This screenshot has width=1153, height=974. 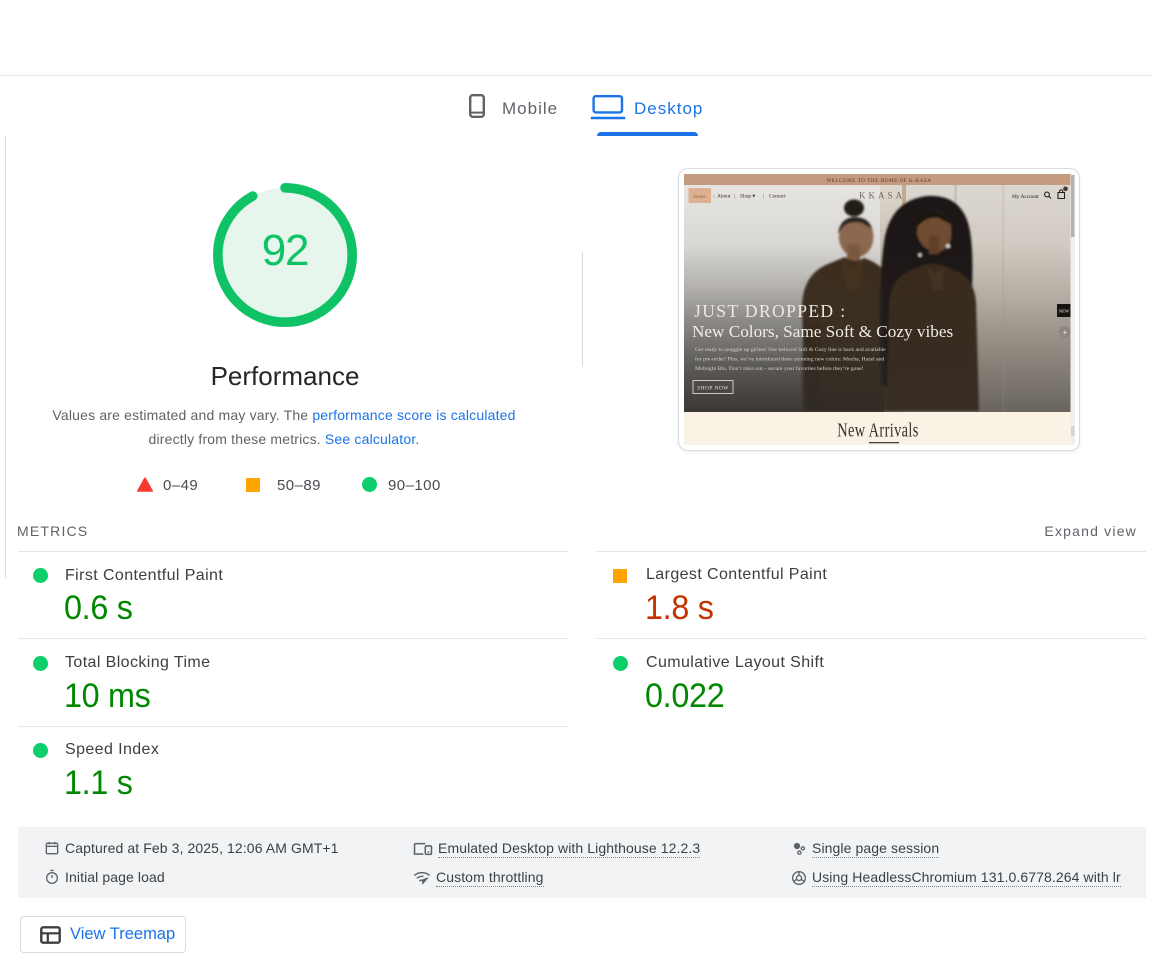 What do you see at coordinates (699, 197) in the screenshot?
I see `svg-text: Home` at bounding box center [699, 197].